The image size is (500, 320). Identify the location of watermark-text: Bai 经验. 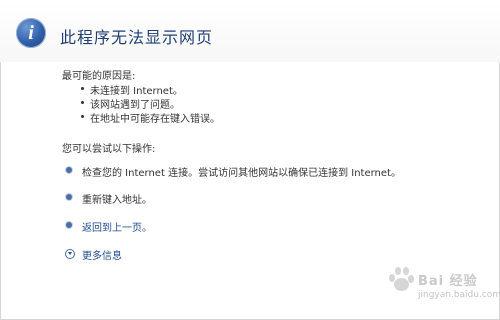
(448, 281).